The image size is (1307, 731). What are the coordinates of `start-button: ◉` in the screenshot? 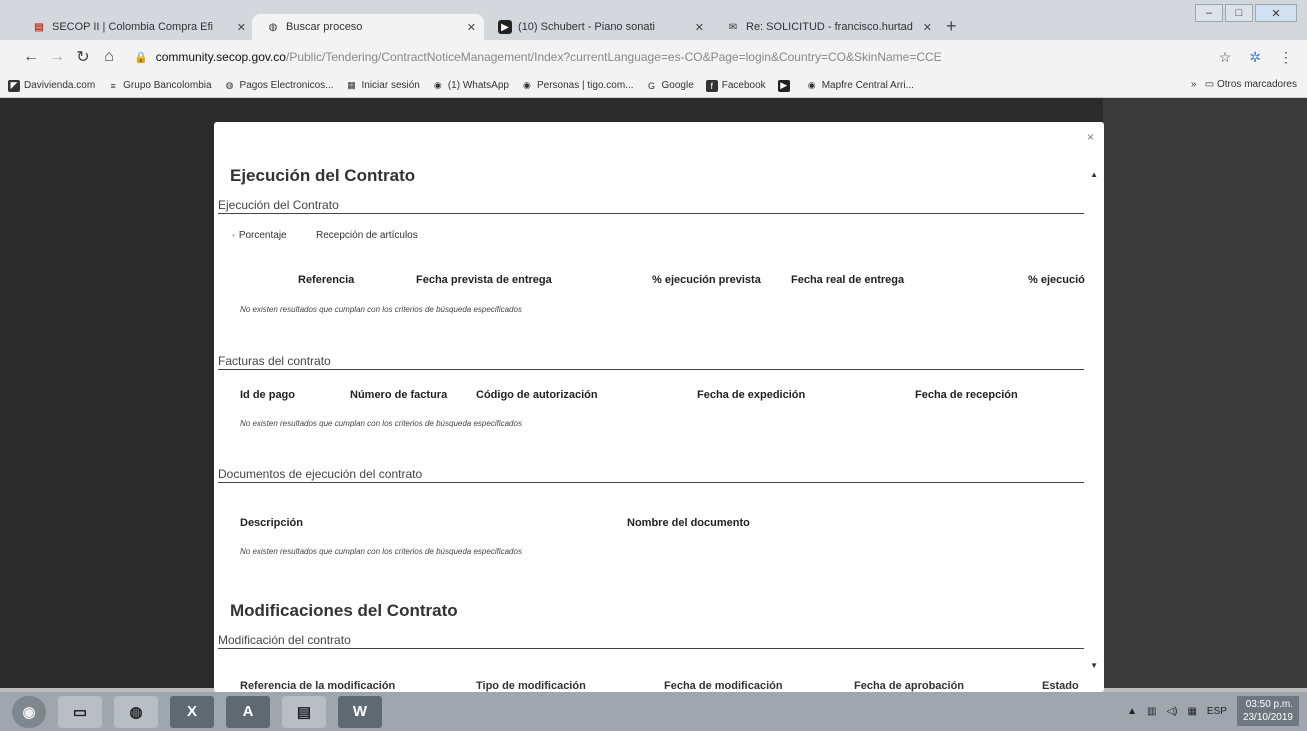 It's located at (29, 711).